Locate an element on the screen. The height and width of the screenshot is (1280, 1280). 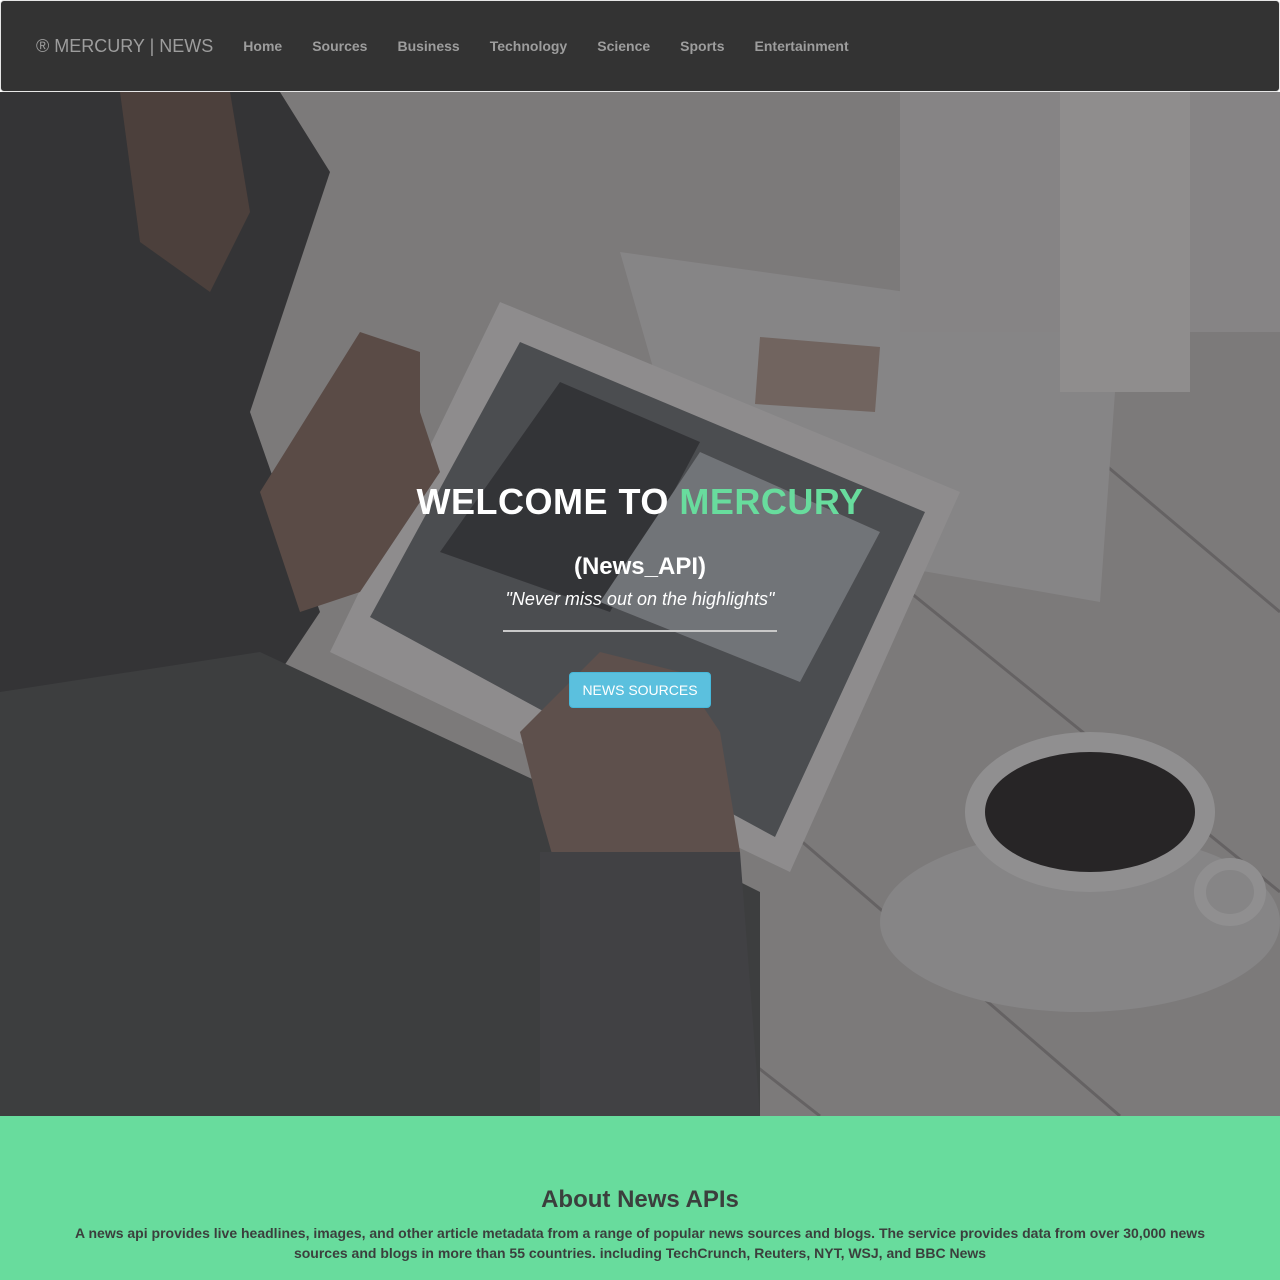
about-title: About News APIs is located at coordinates (640, 1199).